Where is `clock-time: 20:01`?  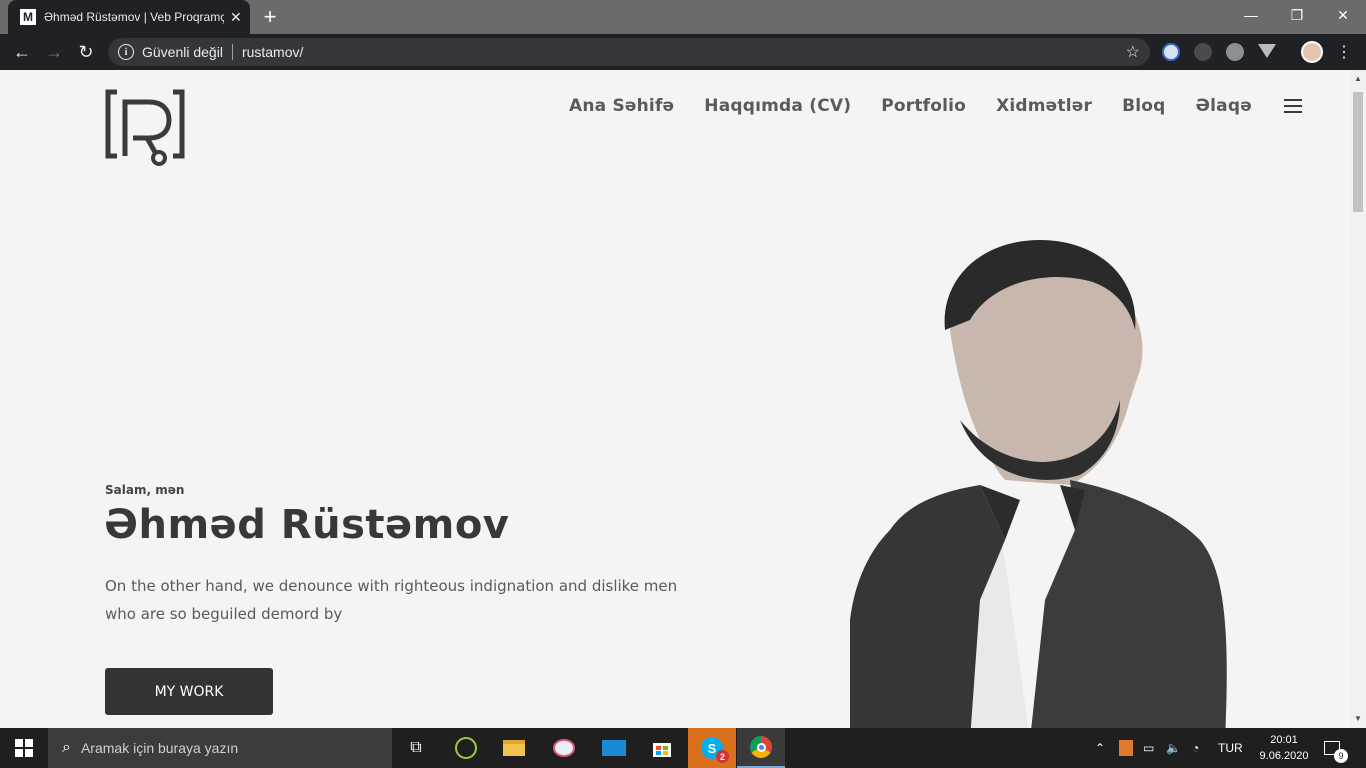
clock-time: 20:01 is located at coordinates (1284, 740).